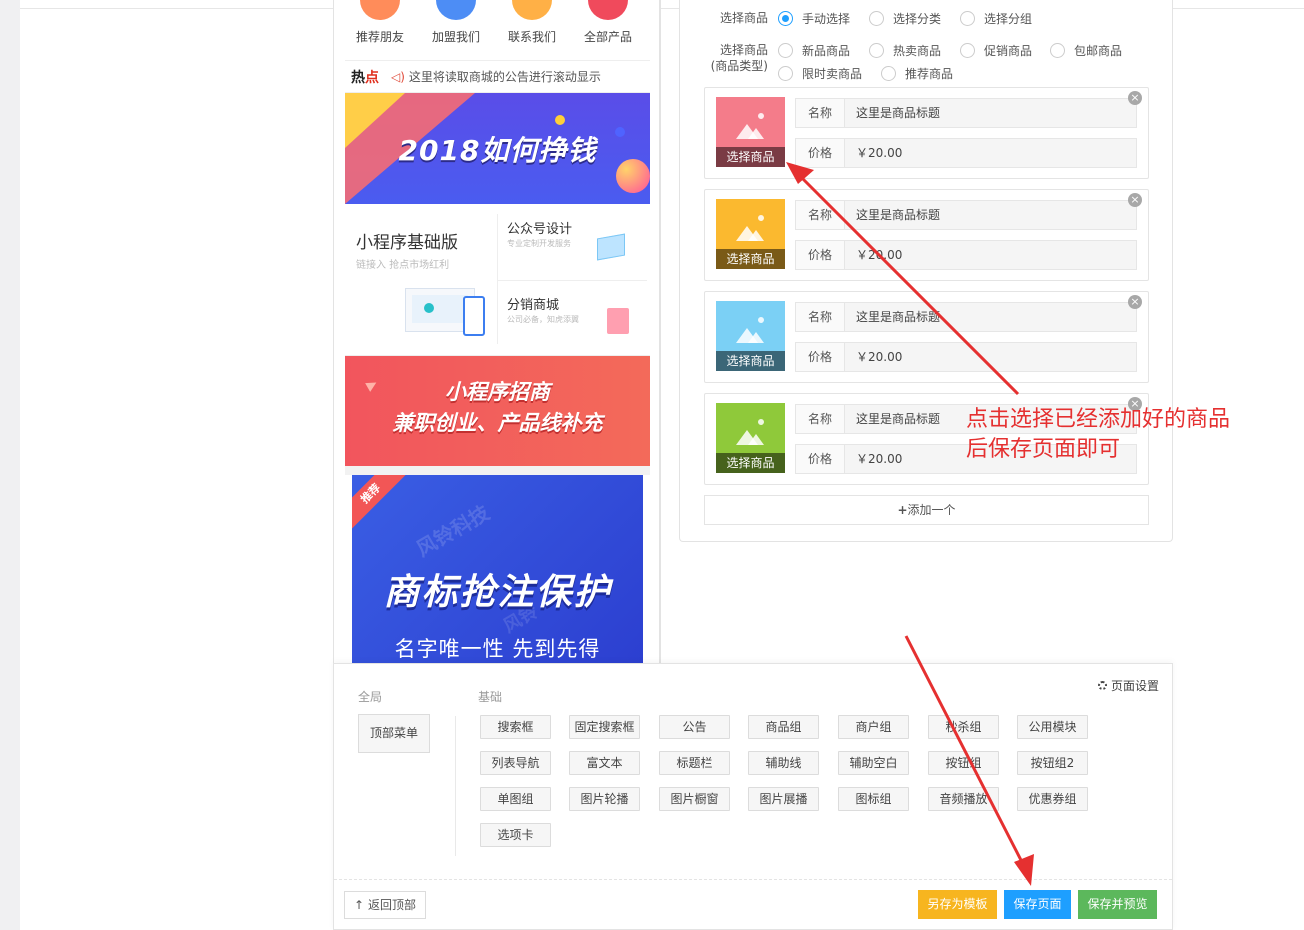  I want to click on radio-new-products: 新品商品, so click(814, 50).